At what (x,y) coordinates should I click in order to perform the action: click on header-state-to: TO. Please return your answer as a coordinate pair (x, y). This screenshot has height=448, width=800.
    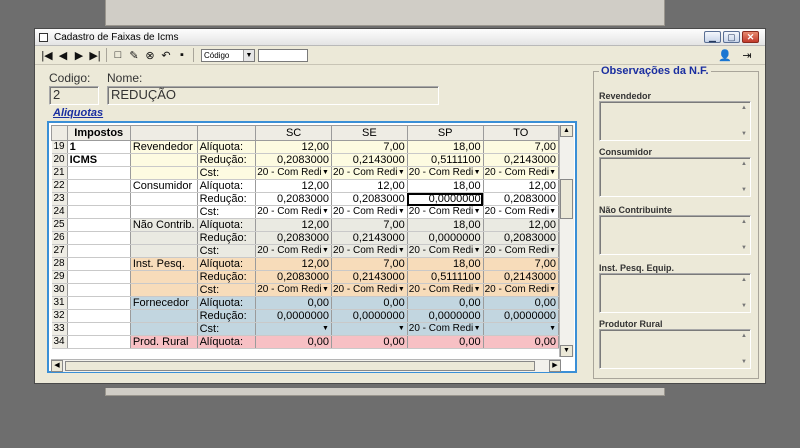
    Looking at the image, I should click on (520, 133).